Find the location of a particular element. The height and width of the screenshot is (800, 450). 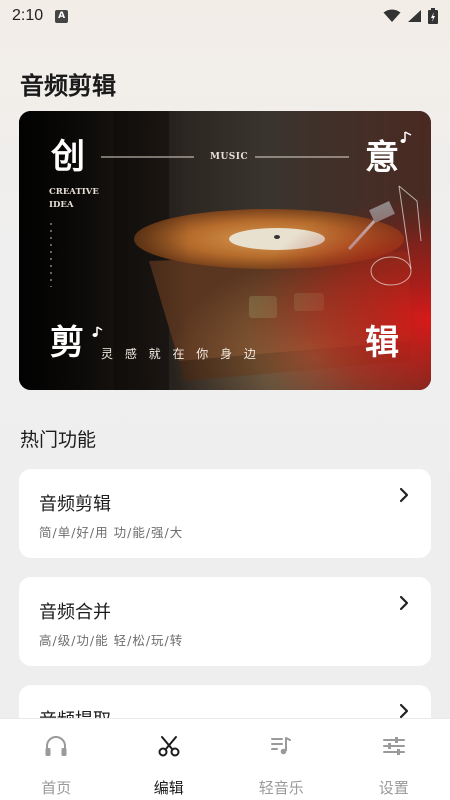

bottom-nav: 首页 编辑 轻音乐 设置 is located at coordinates (225, 759).